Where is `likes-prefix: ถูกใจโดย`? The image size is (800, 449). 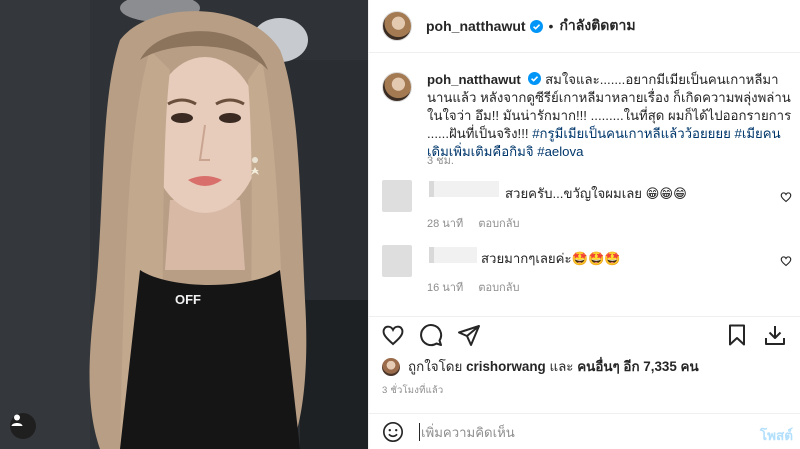 likes-prefix: ถูกใจโดย is located at coordinates (435, 366).